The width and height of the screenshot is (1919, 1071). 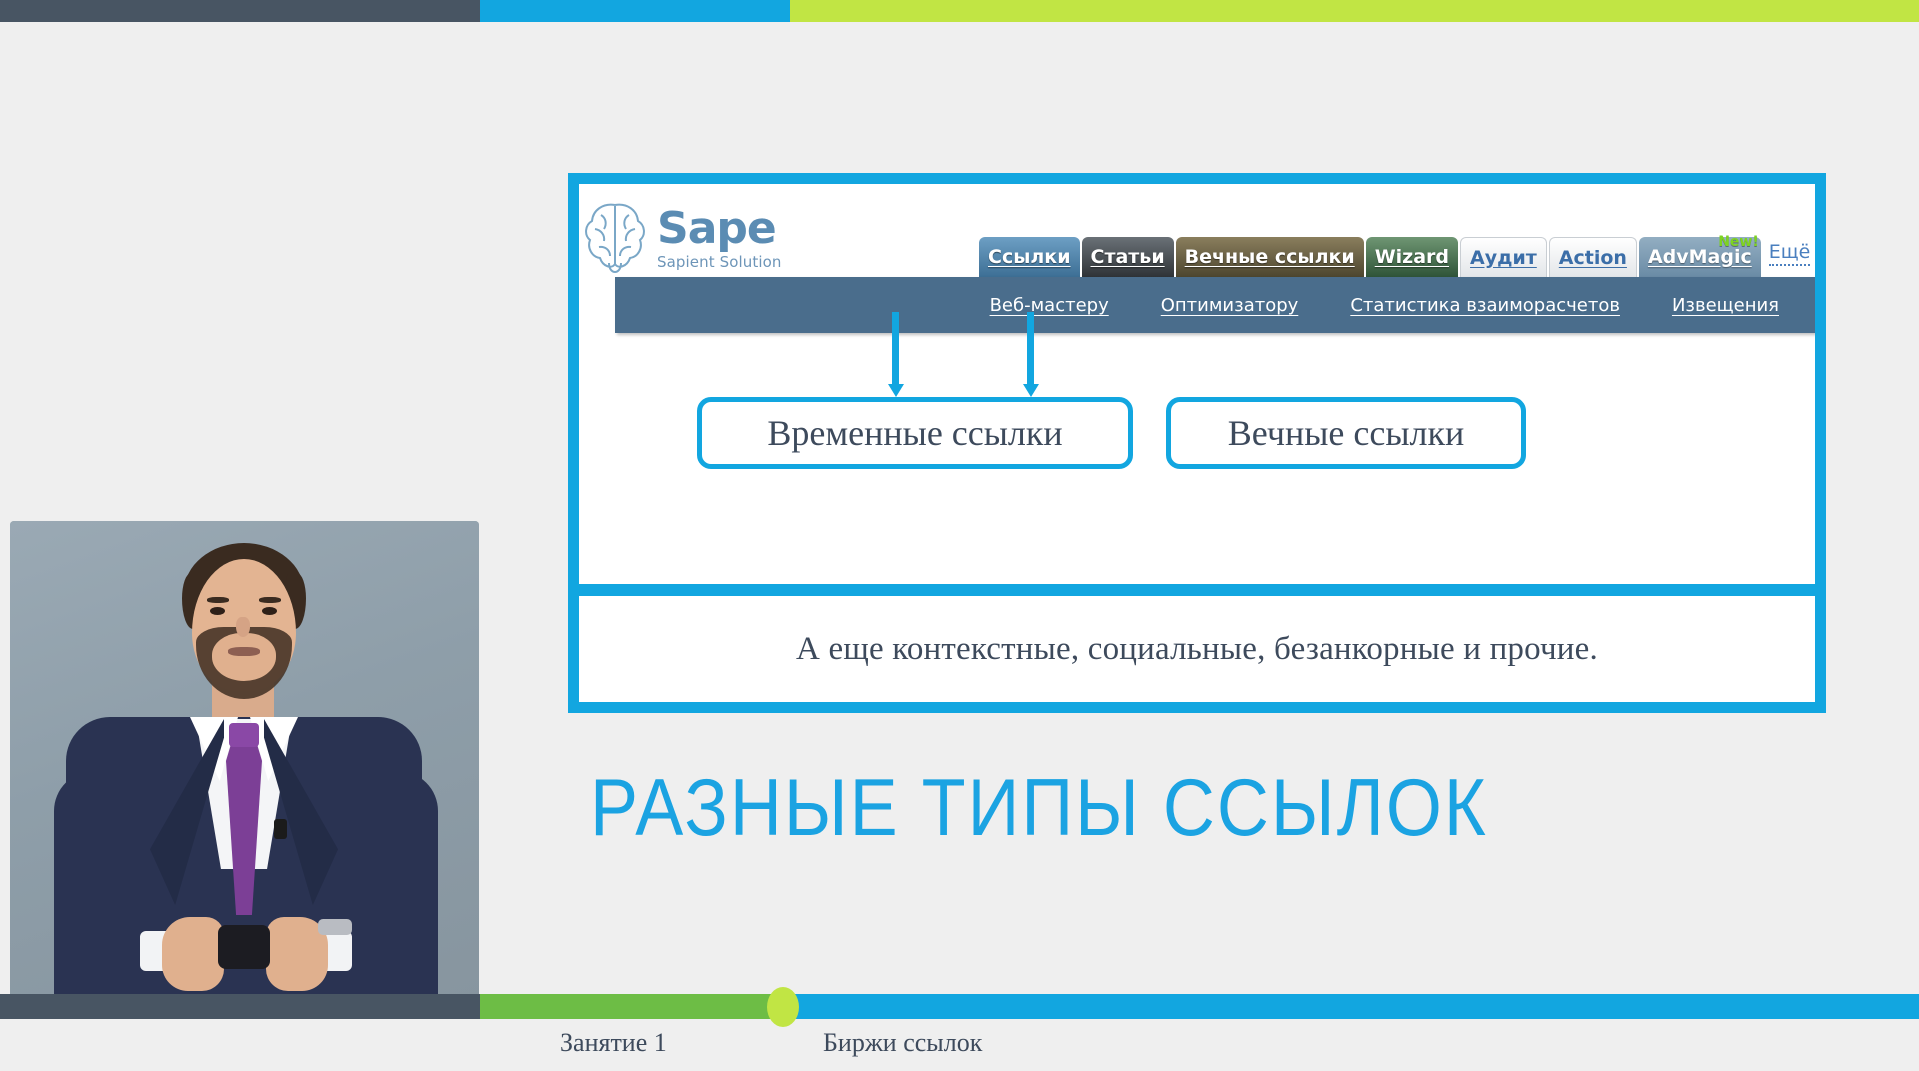 I want to click on callout-permanent-links: Вечные ссылки, so click(x=1346, y=433).